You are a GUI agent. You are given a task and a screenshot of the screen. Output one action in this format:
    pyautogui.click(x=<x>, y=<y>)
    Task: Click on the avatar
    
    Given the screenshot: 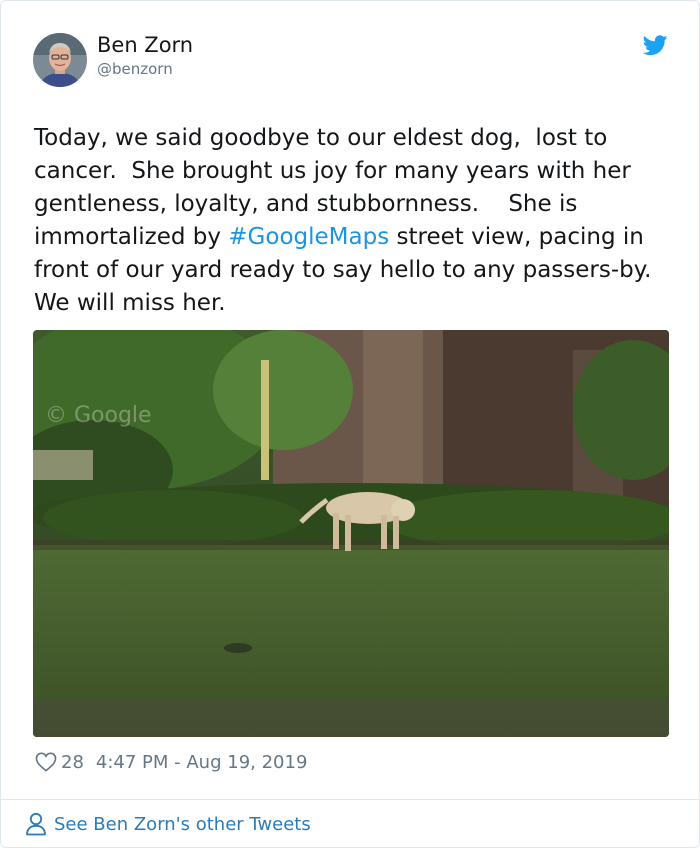 What is the action you would take?
    pyautogui.click(x=60, y=60)
    